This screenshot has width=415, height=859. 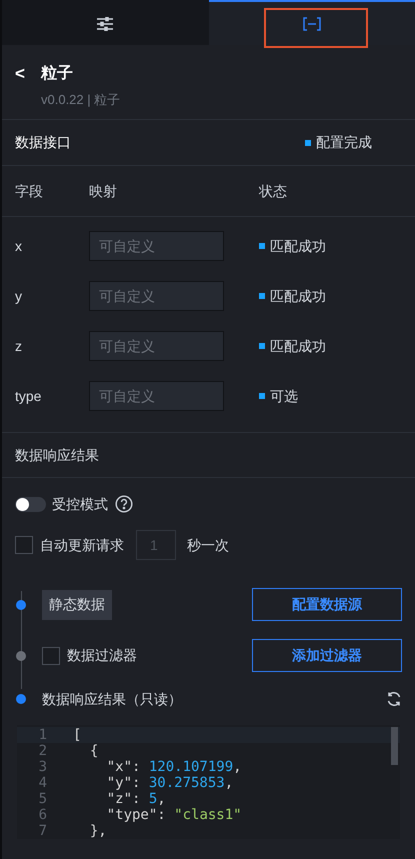 I want to click on refresh-icon, so click(x=394, y=699).